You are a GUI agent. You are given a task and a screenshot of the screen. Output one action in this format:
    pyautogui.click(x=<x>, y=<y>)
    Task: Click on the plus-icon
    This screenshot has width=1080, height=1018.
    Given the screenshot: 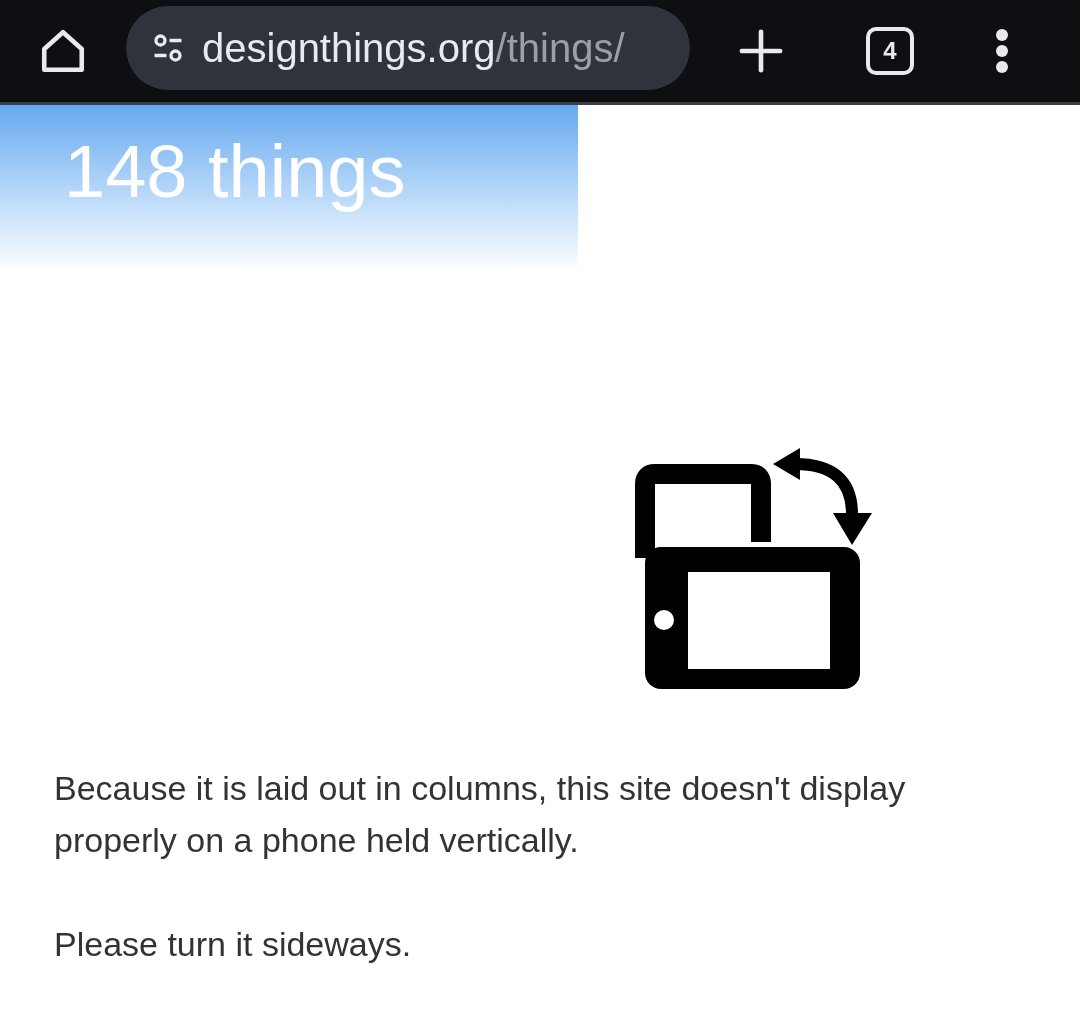 What is the action you would take?
    pyautogui.click(x=761, y=51)
    